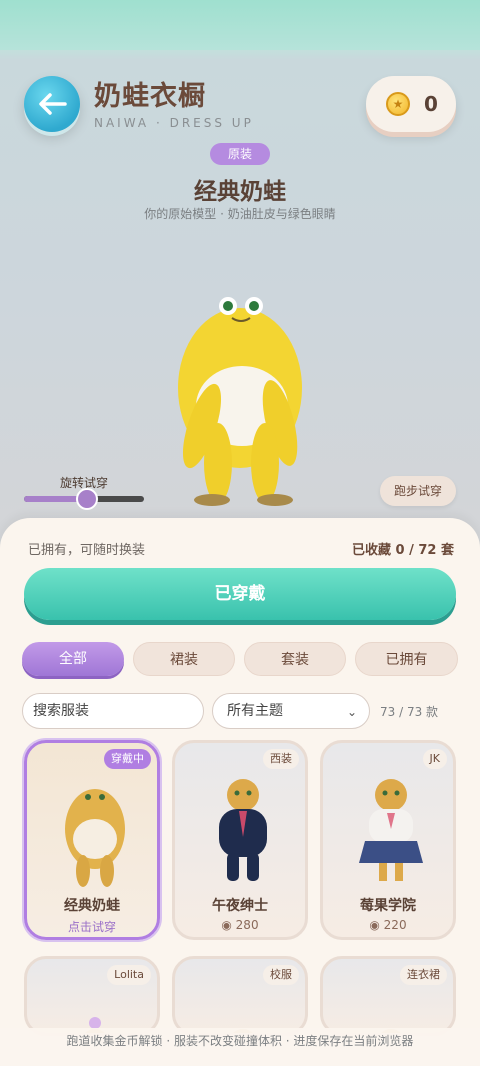 This screenshot has width=480, height=1066. What do you see at coordinates (113, 711) in the screenshot?
I see `search-input` at bounding box center [113, 711].